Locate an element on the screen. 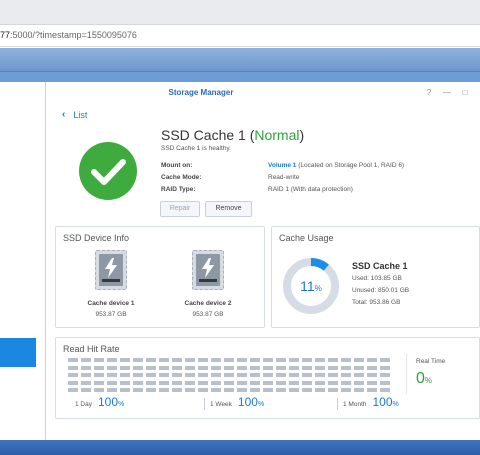 This screenshot has width=480, height=455. url-text: 77:5000/?timestamp=1550095076 is located at coordinates (68, 35).